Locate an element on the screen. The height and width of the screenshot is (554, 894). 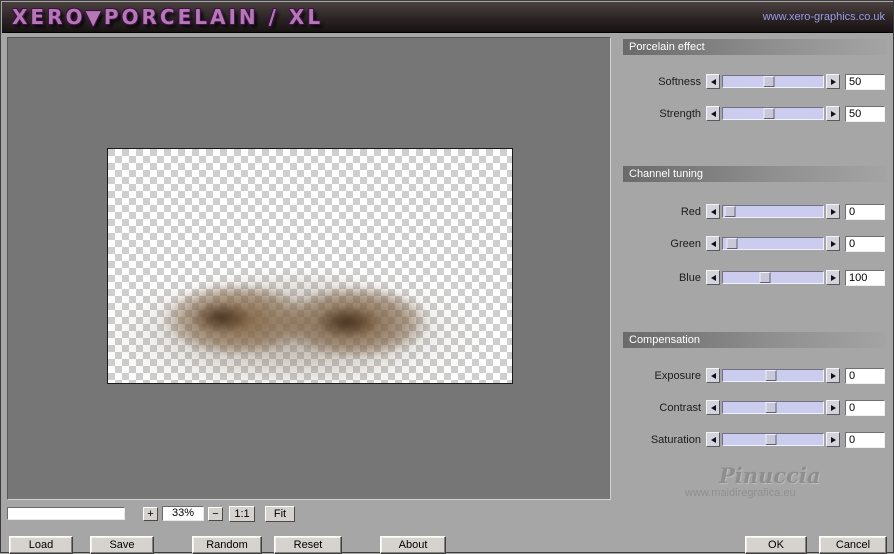
strength-increase-arrow-button is located at coordinates (833, 113).